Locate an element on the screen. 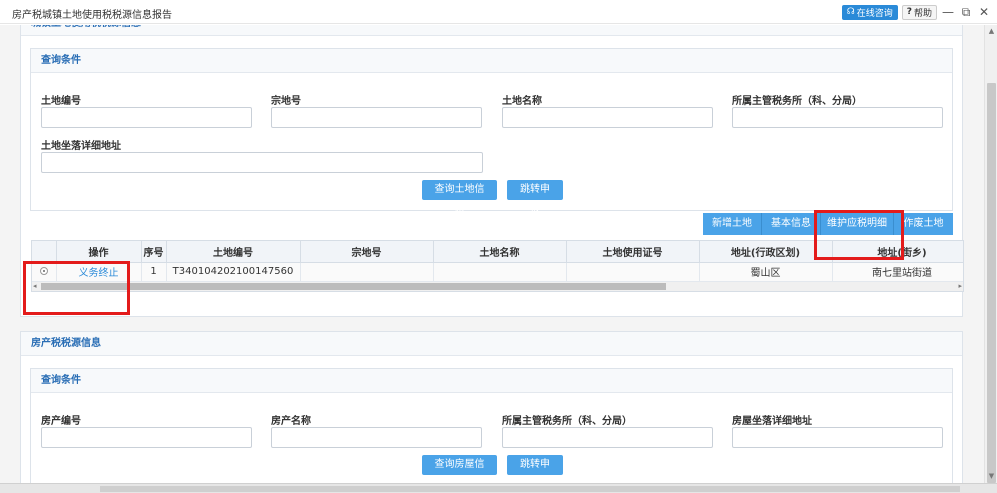  search-land-button: 查询土地信息 is located at coordinates (459, 197).